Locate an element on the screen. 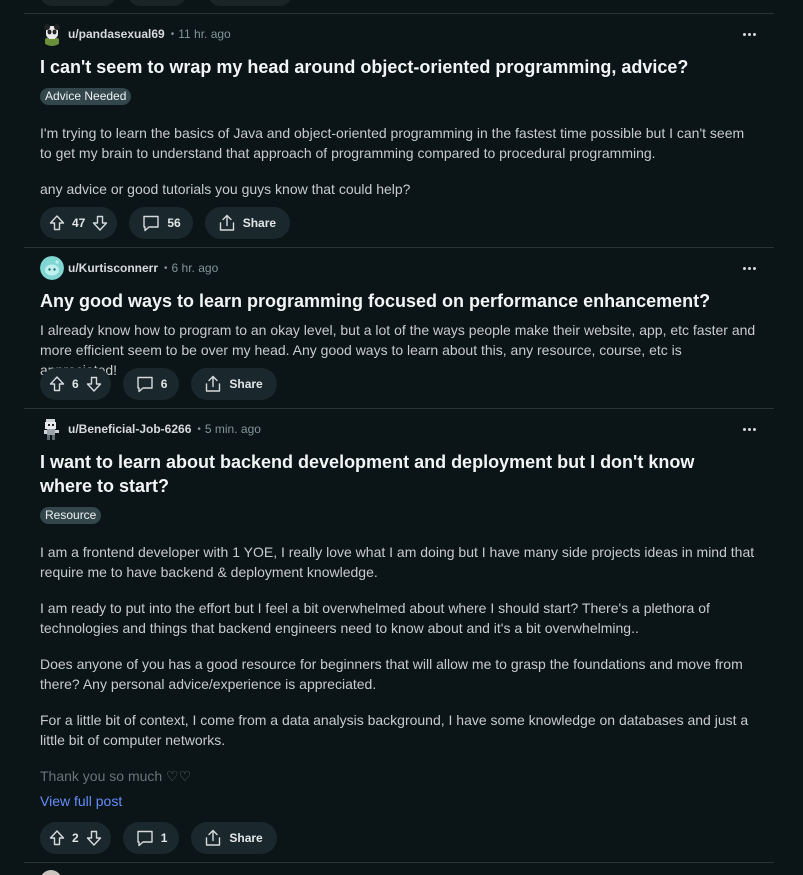 The width and height of the screenshot is (803, 875). username: u/Beneficial-Job-6266 is located at coordinates (129, 429).